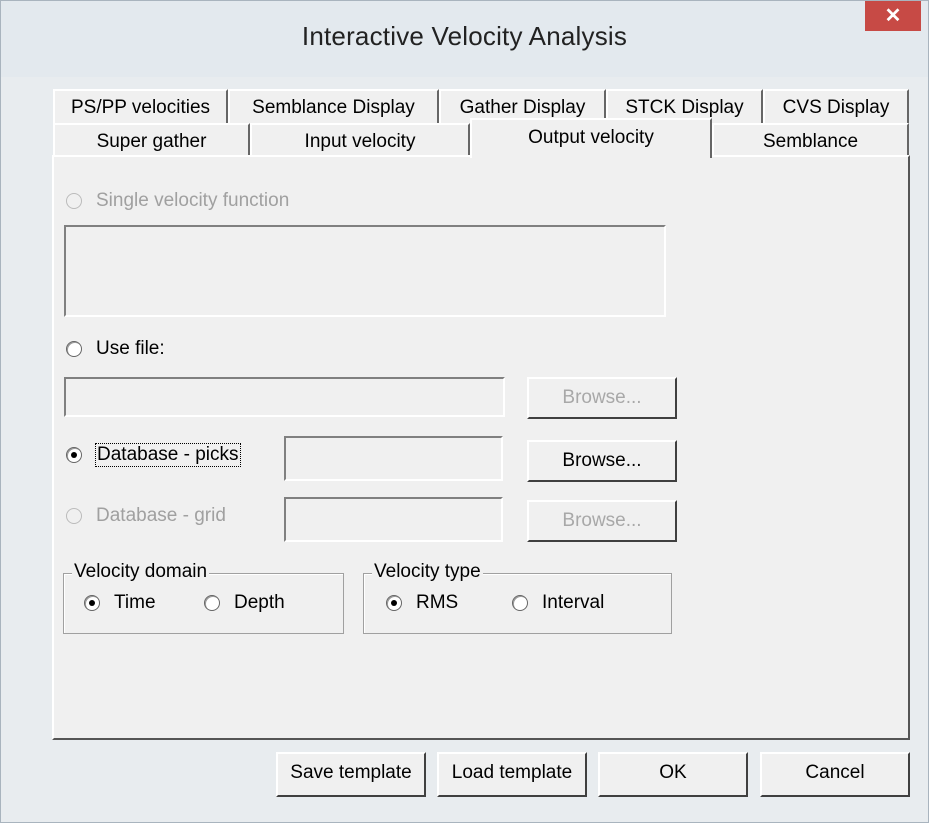 The image size is (929, 823). What do you see at coordinates (74, 516) in the screenshot?
I see `database-grid-radio` at bounding box center [74, 516].